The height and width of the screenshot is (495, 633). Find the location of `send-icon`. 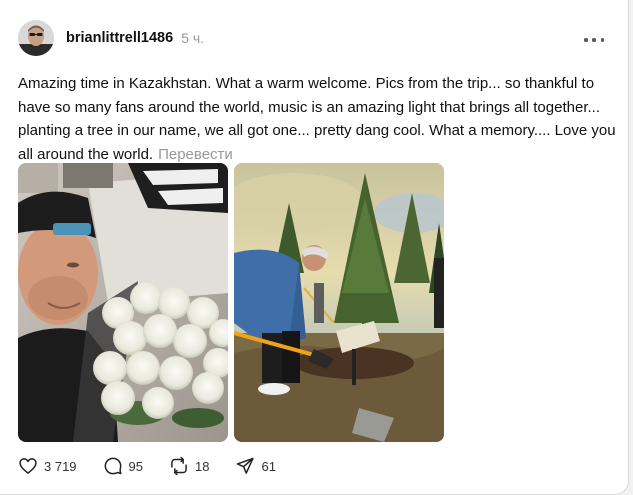

send-icon is located at coordinates (245, 466).